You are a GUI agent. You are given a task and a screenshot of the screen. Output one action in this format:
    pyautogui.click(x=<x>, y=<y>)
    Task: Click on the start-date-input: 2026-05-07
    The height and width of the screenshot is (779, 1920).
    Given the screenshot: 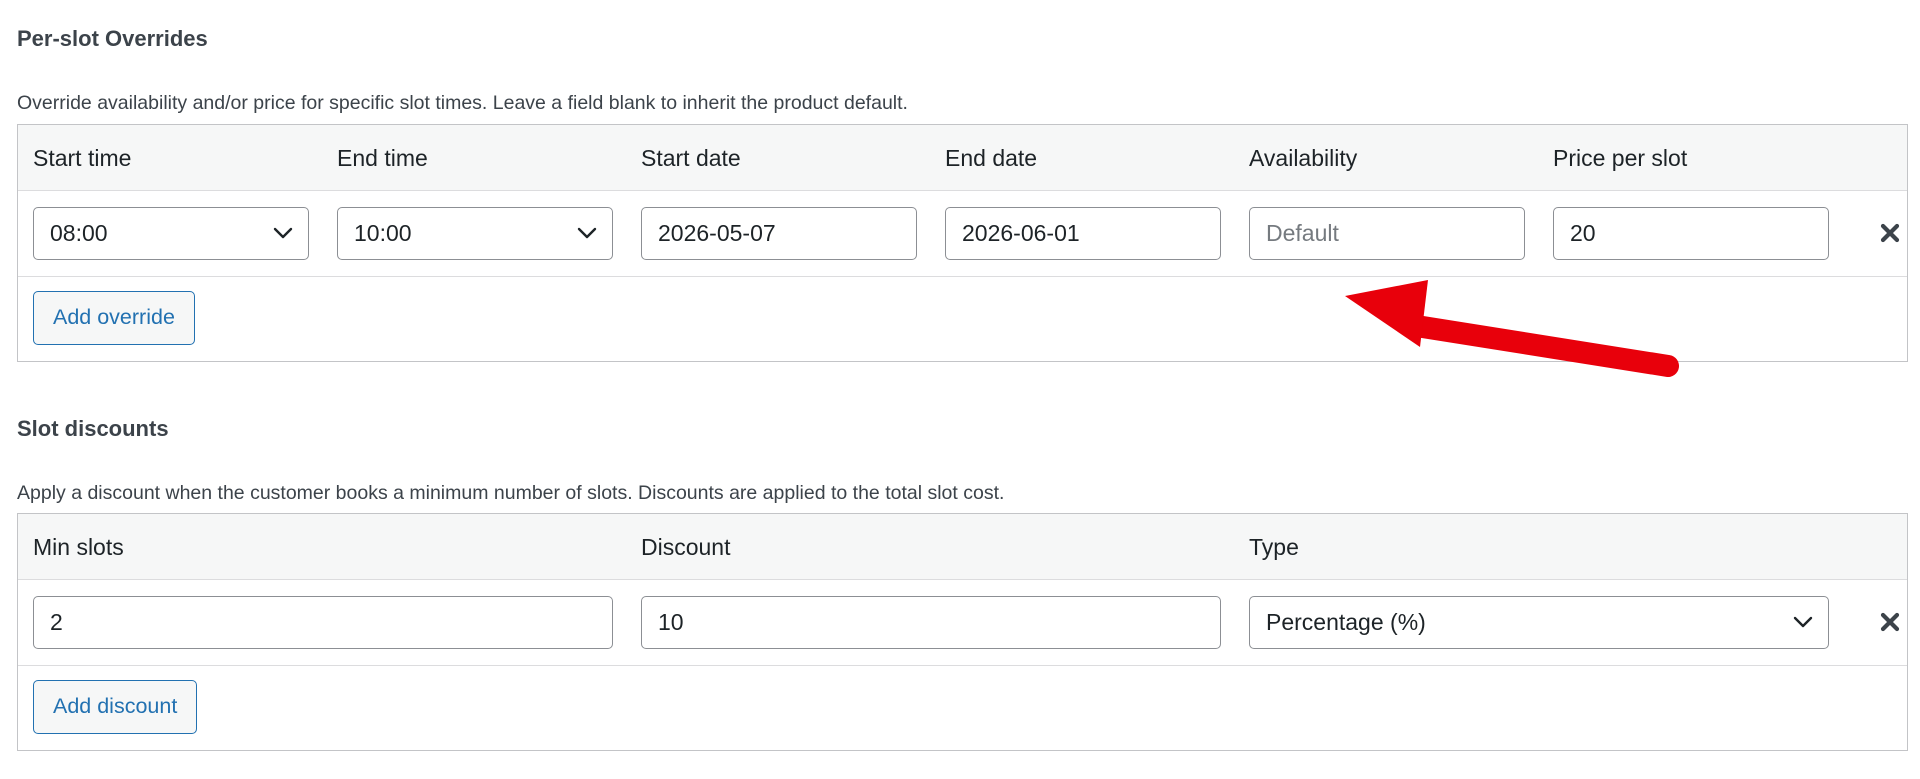 What is the action you would take?
    pyautogui.click(x=779, y=233)
    